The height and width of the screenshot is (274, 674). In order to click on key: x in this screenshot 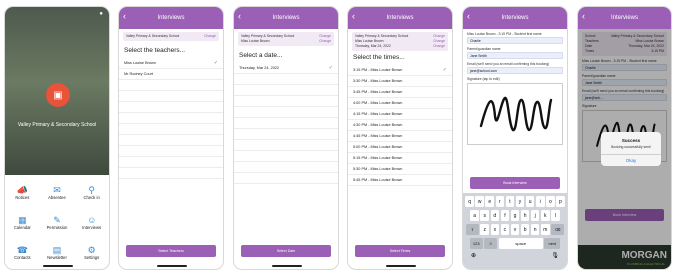, I will do `click(495, 229)`.